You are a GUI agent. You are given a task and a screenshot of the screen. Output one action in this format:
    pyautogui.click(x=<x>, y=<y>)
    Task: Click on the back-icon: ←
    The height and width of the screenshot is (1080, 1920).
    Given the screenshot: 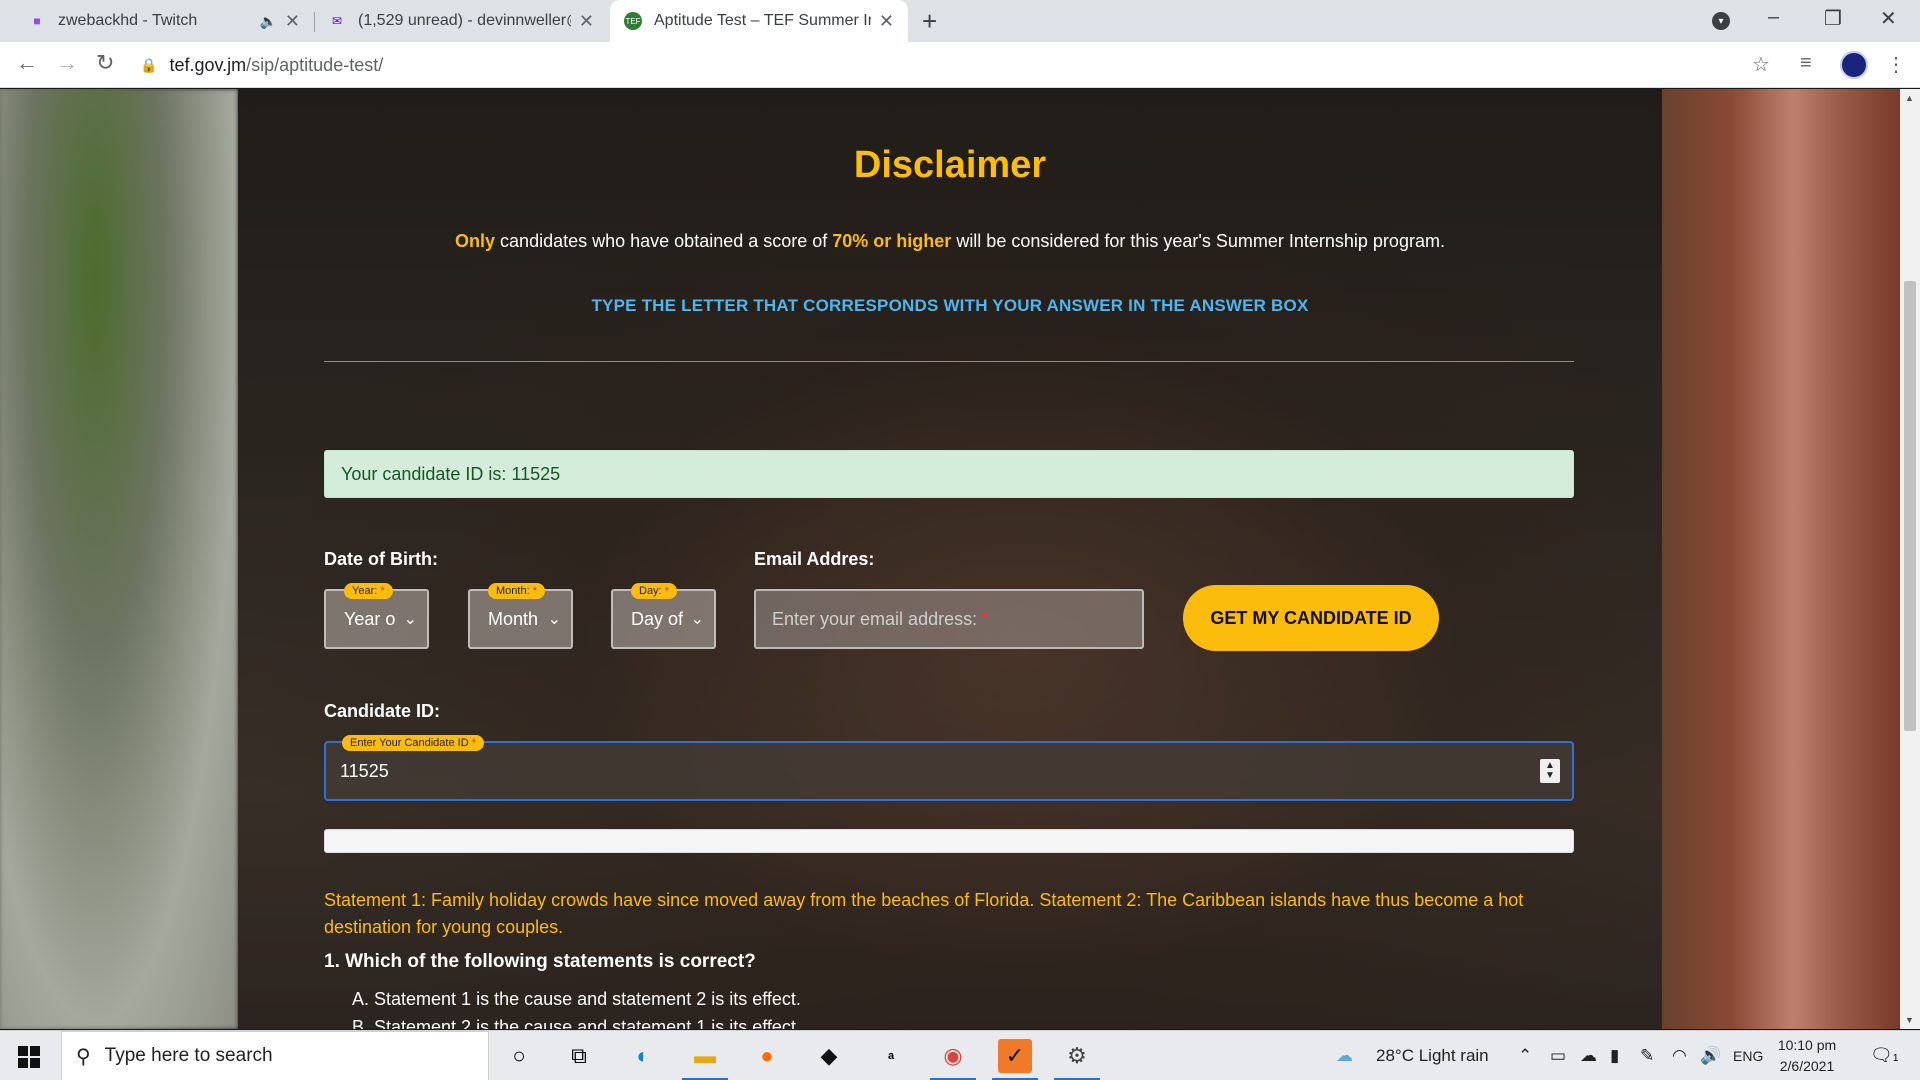 What is the action you would take?
    pyautogui.click(x=27, y=63)
    